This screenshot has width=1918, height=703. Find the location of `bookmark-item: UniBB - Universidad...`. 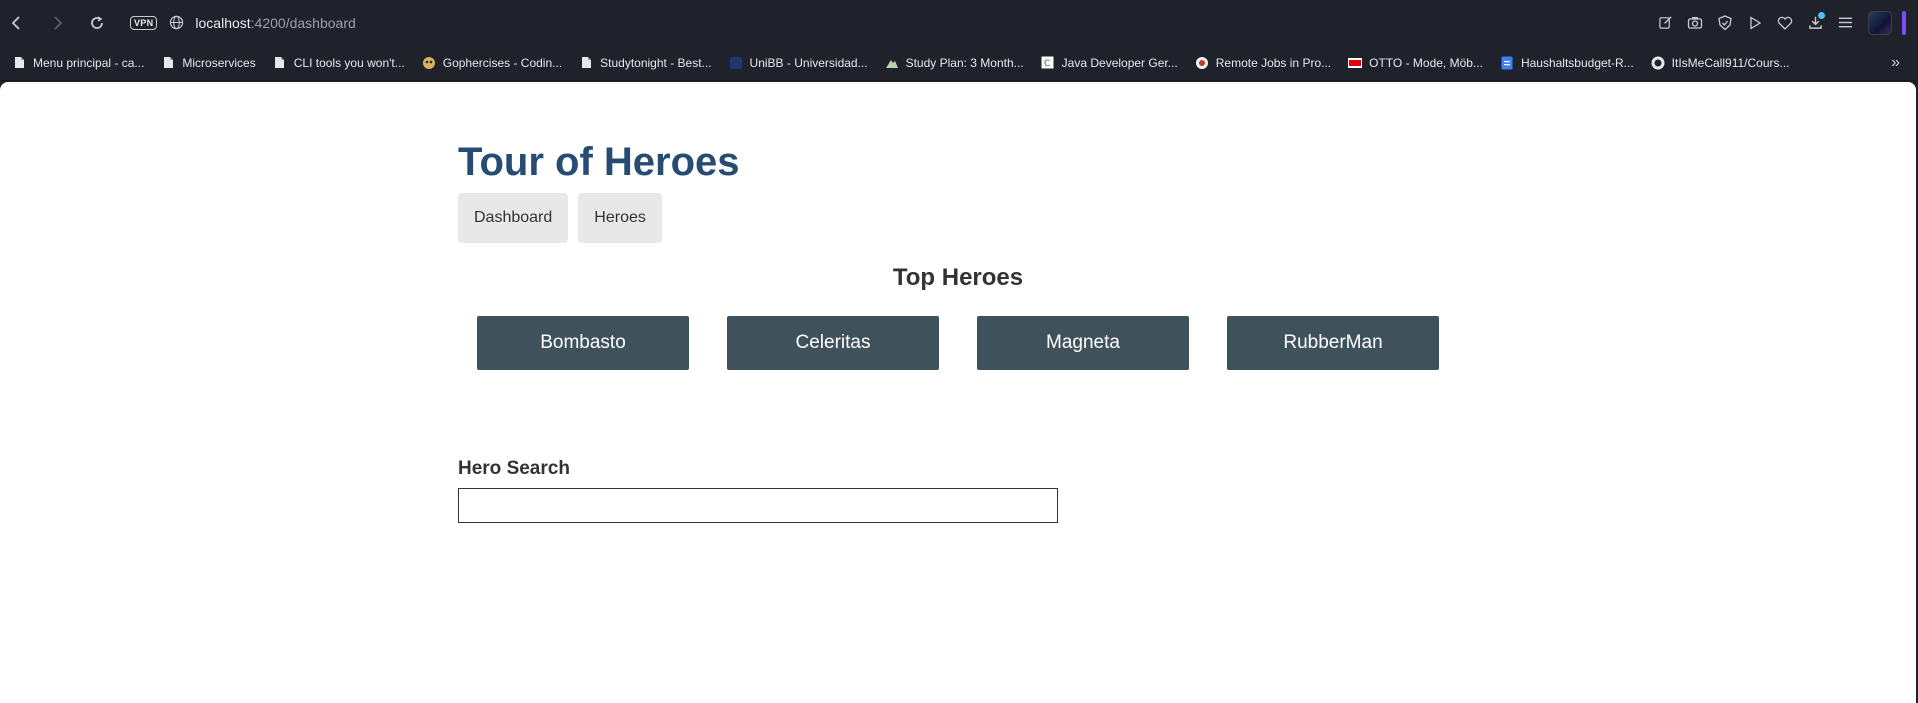

bookmark-item: UniBB - Universidad... is located at coordinates (798, 63).